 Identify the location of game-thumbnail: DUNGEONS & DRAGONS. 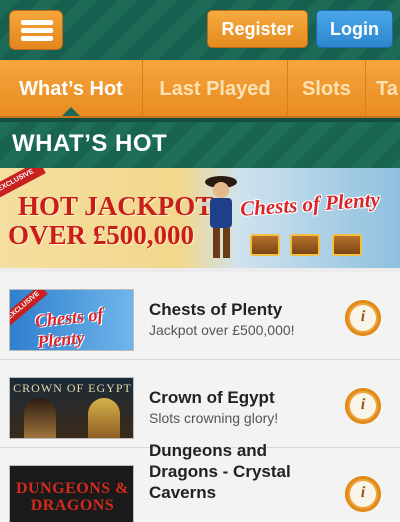
(71, 493).